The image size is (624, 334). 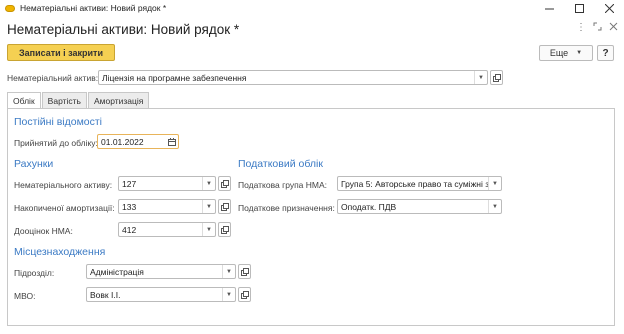 I want to click on tab-amortization: Амортизація, so click(x=118, y=100).